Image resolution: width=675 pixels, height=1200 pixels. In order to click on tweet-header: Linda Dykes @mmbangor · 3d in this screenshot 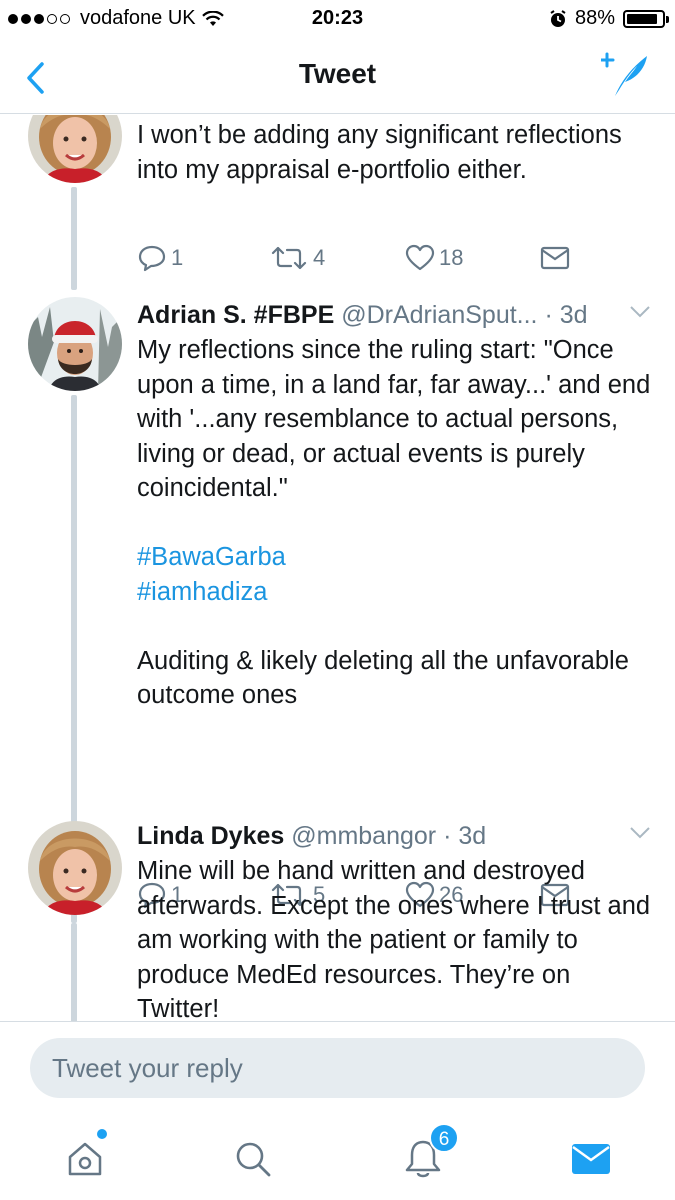, I will do `click(396, 836)`.